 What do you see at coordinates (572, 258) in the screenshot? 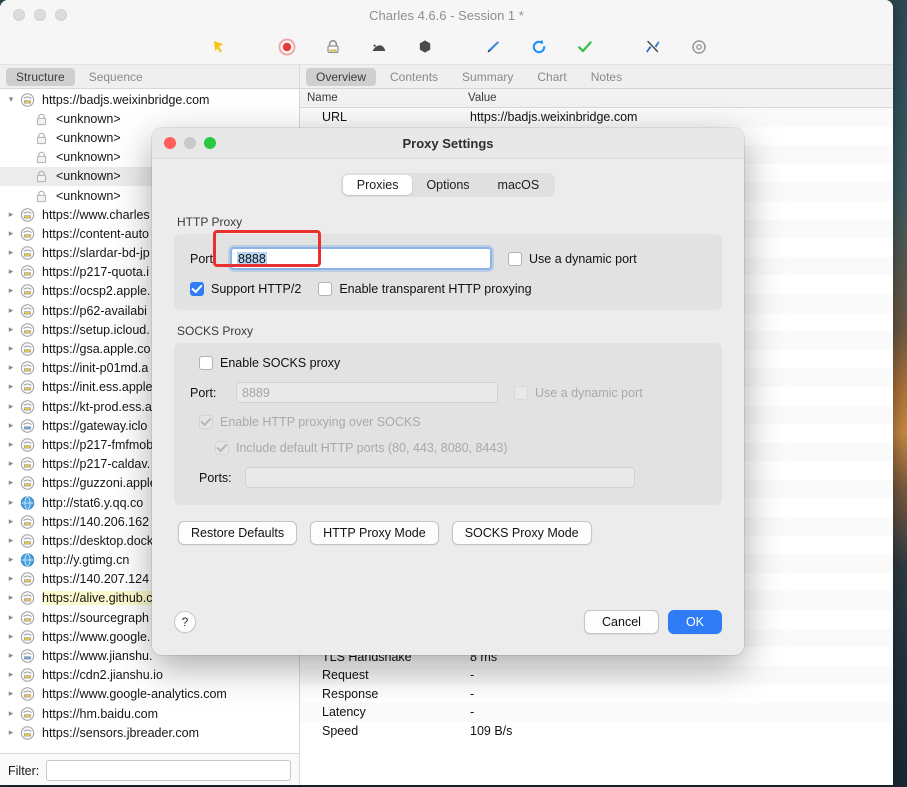
I see `http-dynamic-port-row: Use a dynamic port` at bounding box center [572, 258].